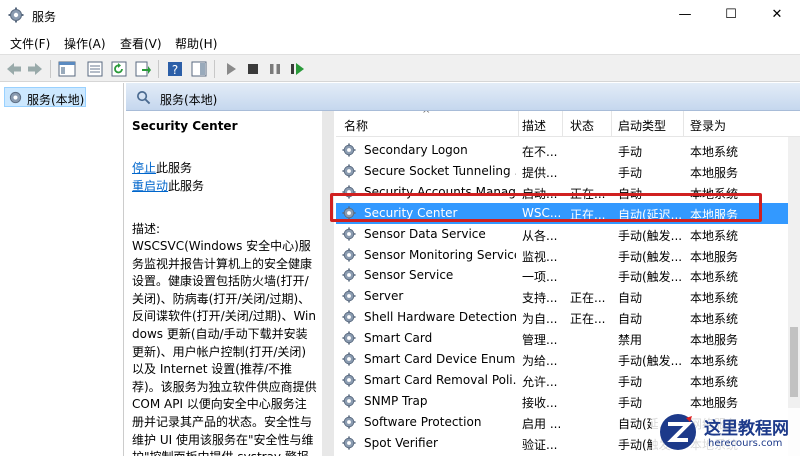 The image size is (800, 456). Describe the element at coordinates (685, 15) in the screenshot. I see `minimize-button: —` at that location.